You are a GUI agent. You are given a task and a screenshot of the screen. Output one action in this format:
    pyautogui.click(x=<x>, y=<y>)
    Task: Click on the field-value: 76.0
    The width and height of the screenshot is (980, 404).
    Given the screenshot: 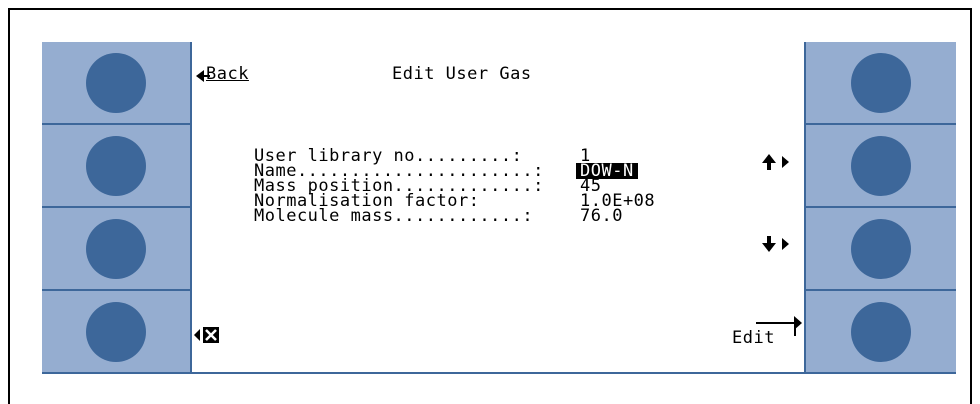 What is the action you would take?
    pyautogui.click(x=601, y=216)
    